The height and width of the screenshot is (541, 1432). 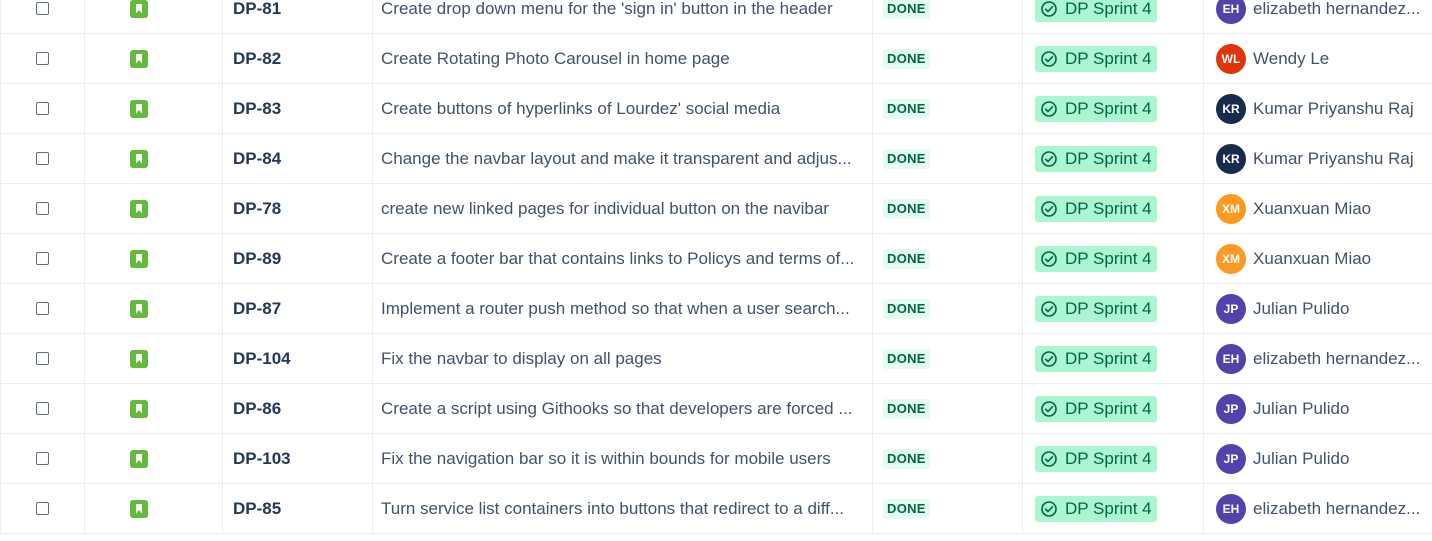 I want to click on avatar: WL, so click(x=1231, y=58).